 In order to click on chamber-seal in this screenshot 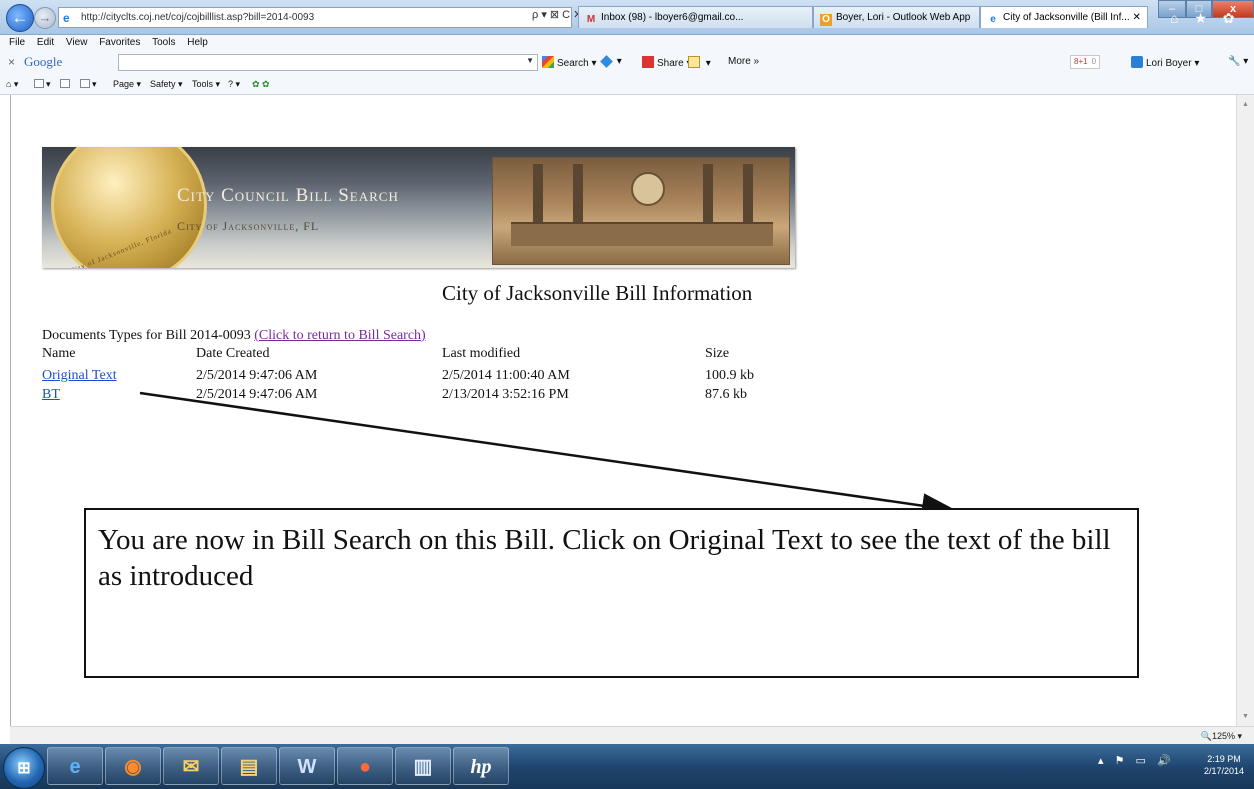, I will do `click(648, 189)`.